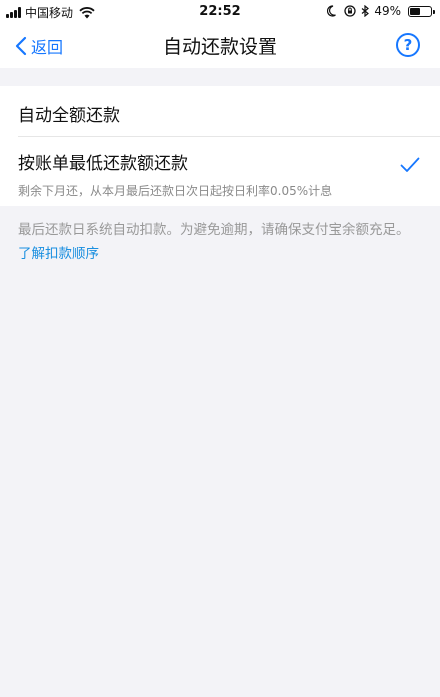  I want to click on status-right: 49%, so click(381, 11).